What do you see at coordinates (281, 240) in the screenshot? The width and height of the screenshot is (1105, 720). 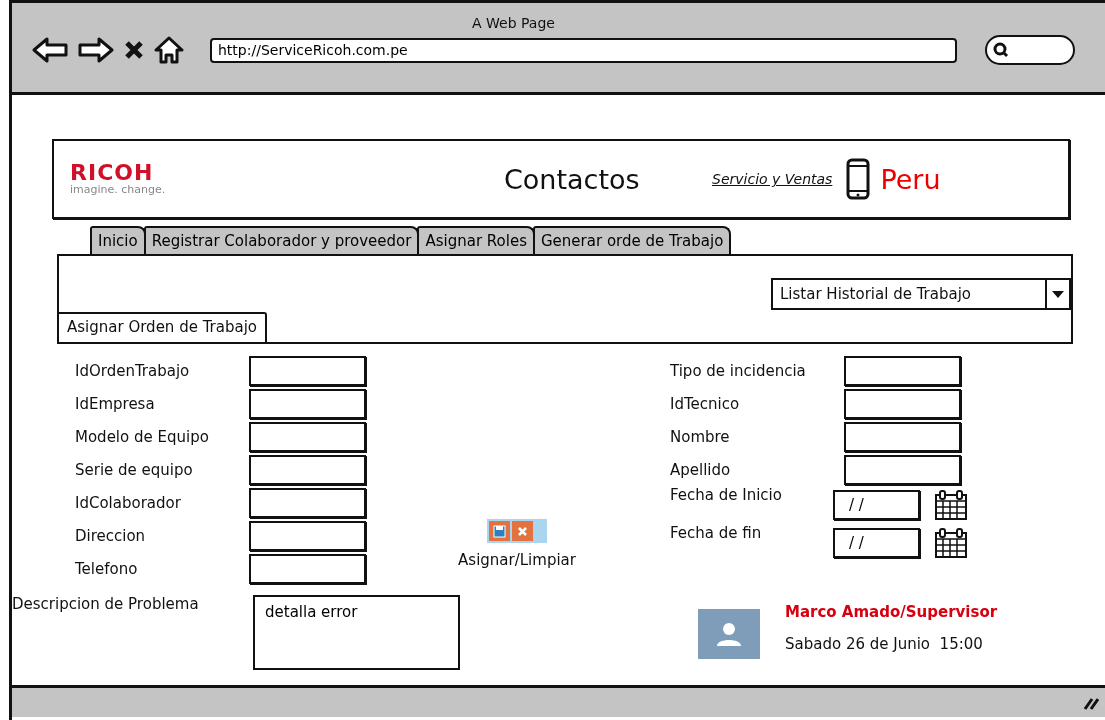 I see `tab: Registrar Colaborador y proveedor` at bounding box center [281, 240].